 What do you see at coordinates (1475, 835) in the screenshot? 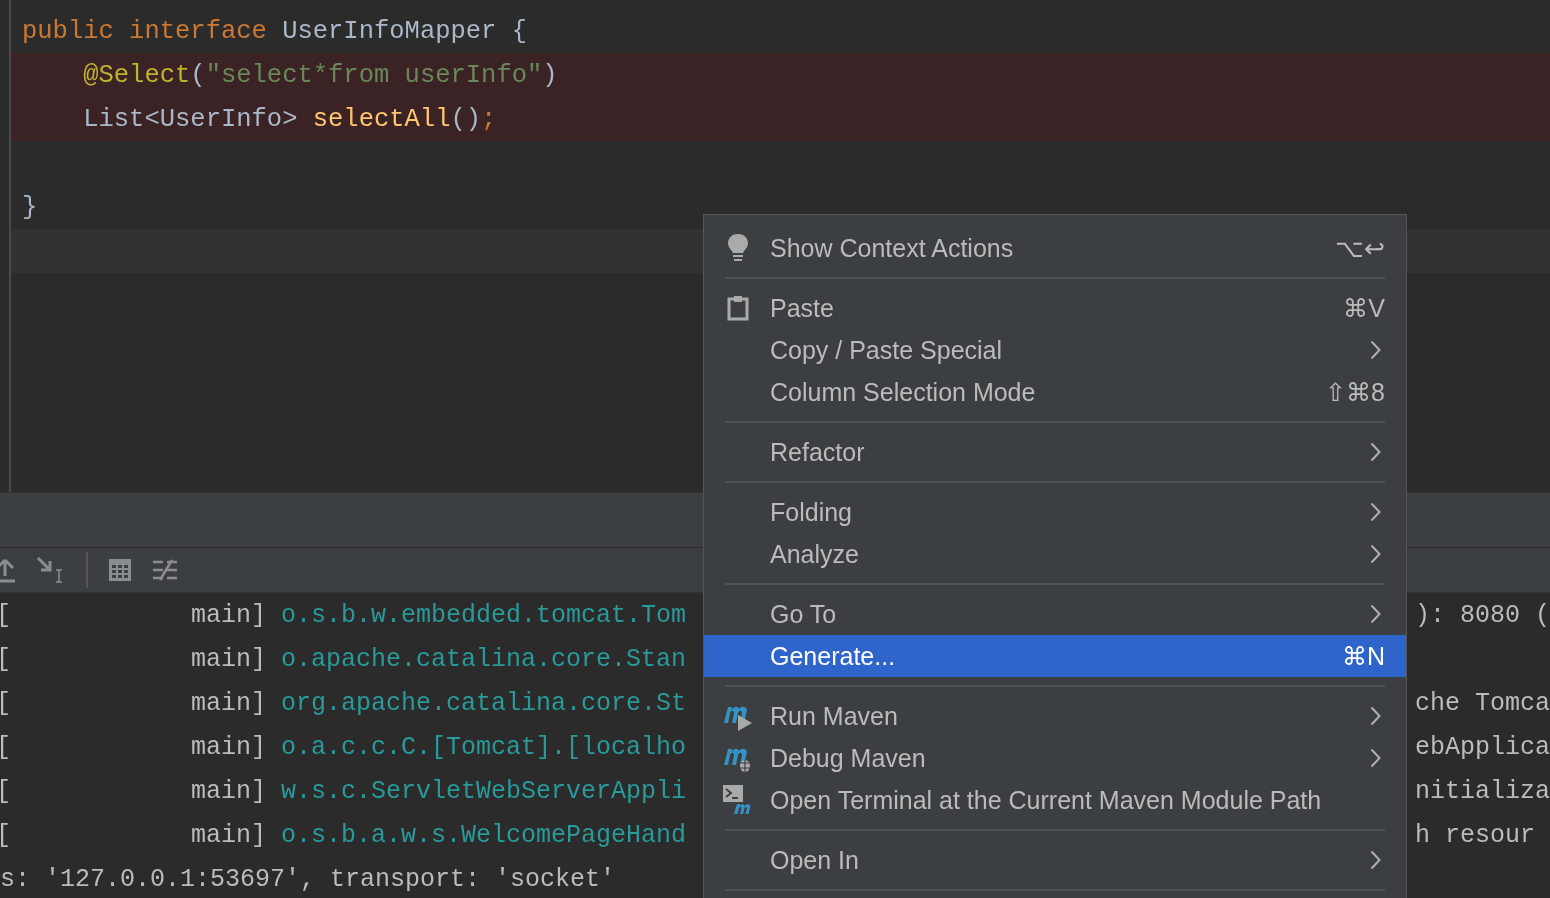
I see `log-message: h resour` at bounding box center [1475, 835].